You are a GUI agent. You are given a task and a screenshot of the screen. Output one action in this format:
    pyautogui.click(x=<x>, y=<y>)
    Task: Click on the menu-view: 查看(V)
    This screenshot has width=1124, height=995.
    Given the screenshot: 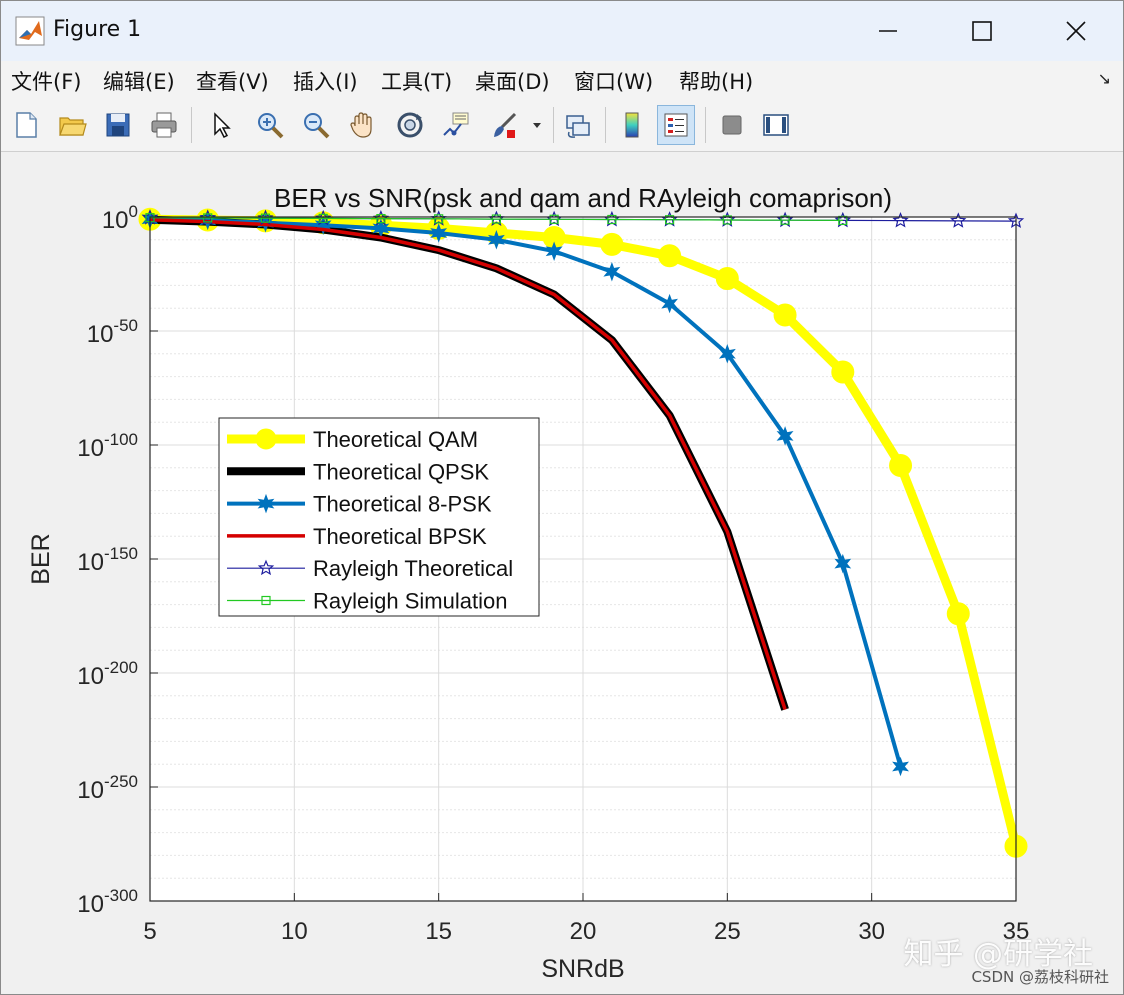 What is the action you would take?
    pyautogui.click(x=232, y=81)
    